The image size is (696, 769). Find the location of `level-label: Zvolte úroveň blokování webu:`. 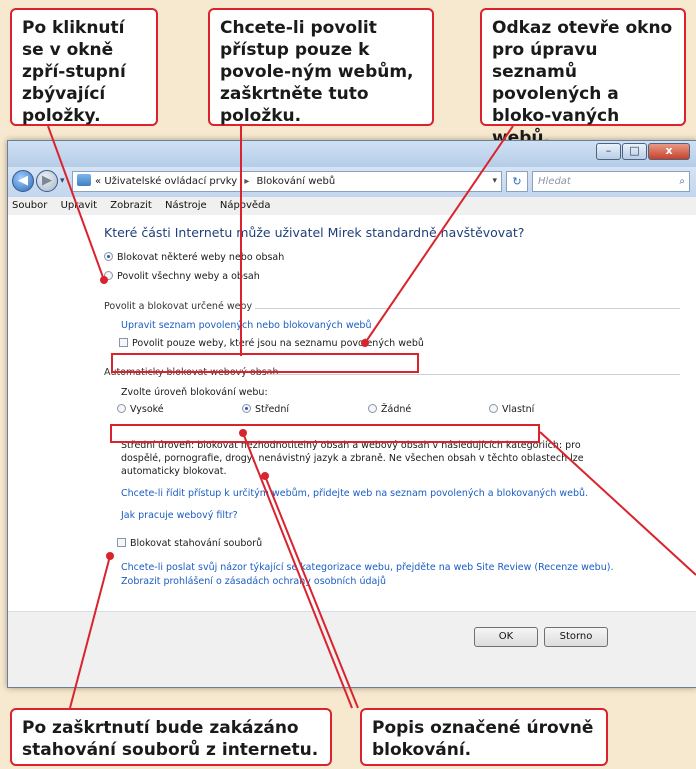

level-label: Zvolte úroveň blokování webu: is located at coordinates (194, 392).